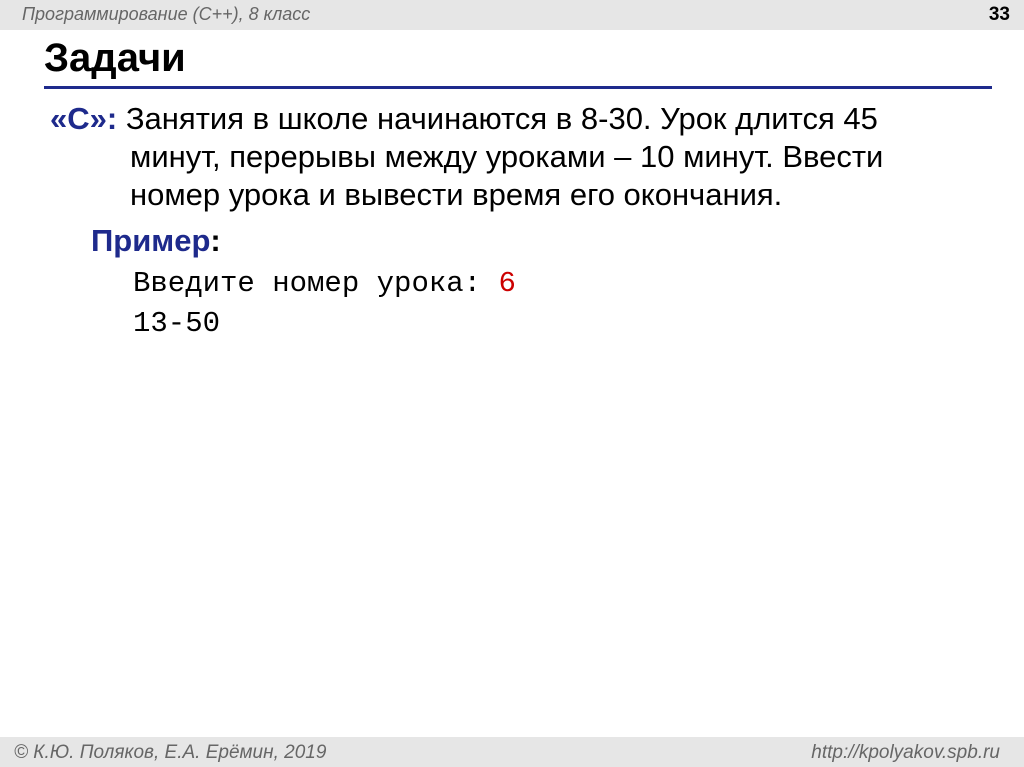 This screenshot has width=1024, height=767. What do you see at coordinates (999, 14) in the screenshot?
I see `page-number: 33` at bounding box center [999, 14].